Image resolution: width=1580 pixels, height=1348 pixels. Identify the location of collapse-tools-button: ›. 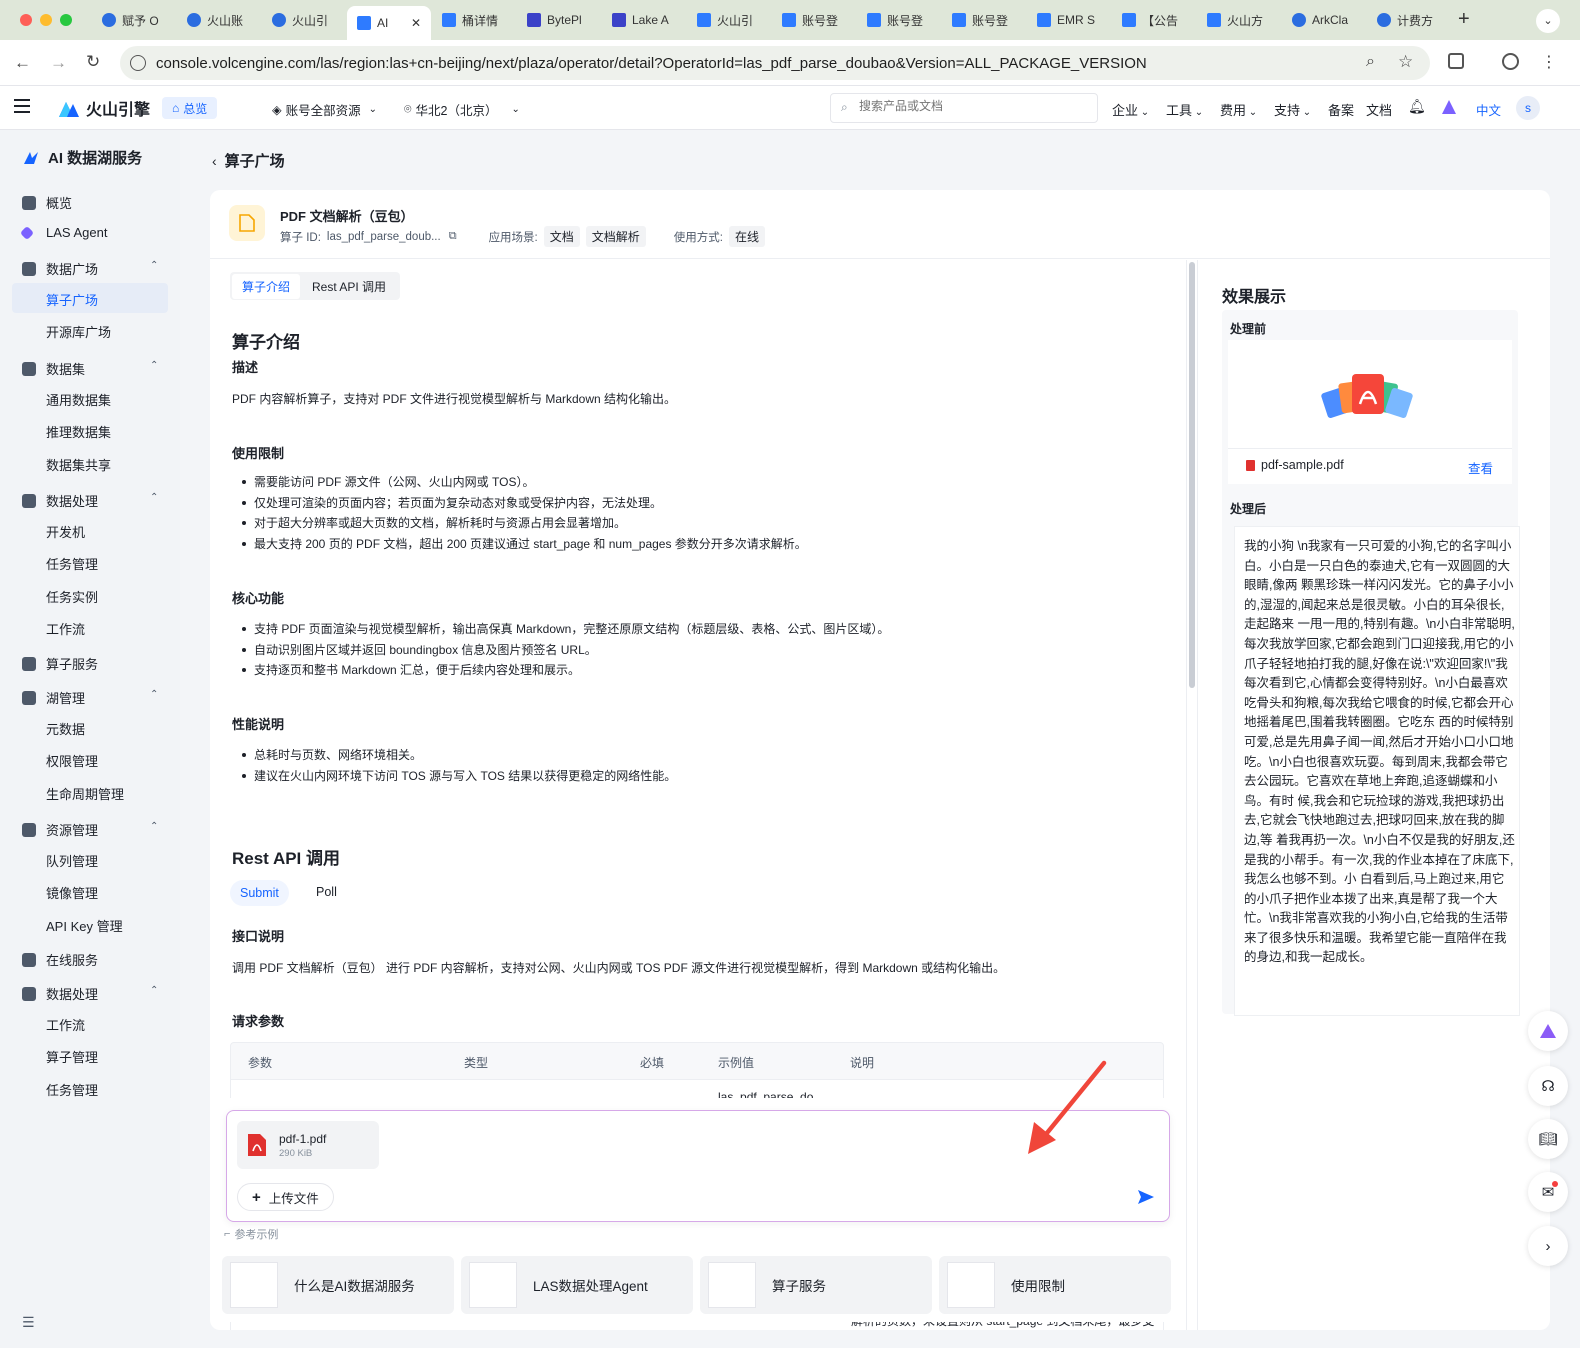
(1548, 1246).